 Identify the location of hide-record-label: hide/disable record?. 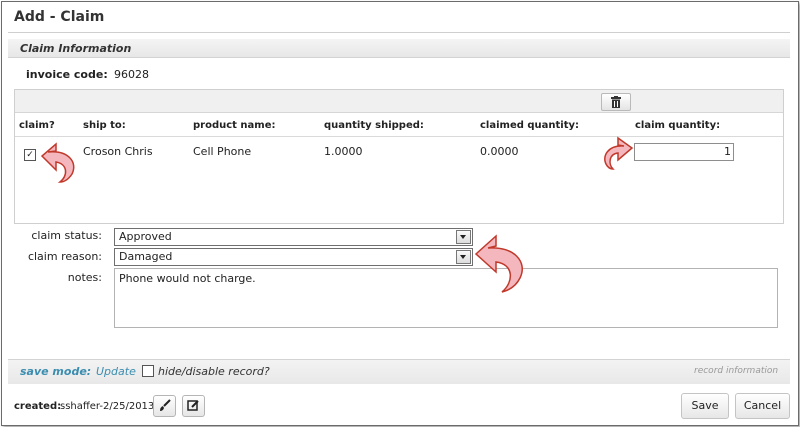
(214, 371).